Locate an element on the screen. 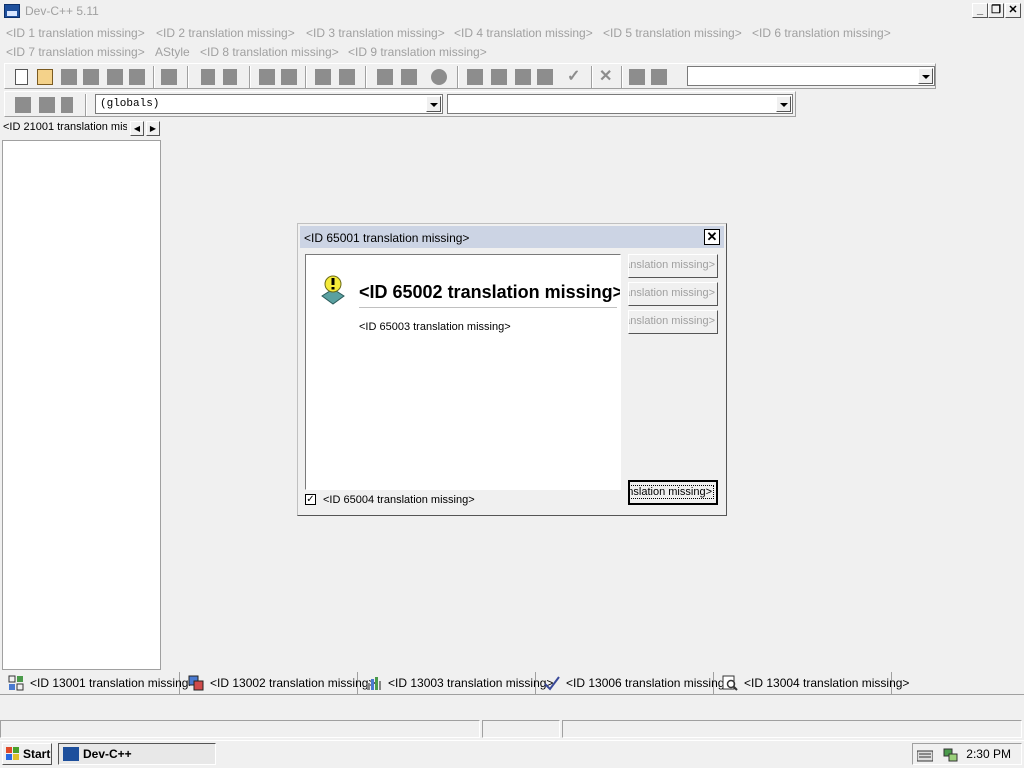  find-icon is located at coordinates (267, 77).